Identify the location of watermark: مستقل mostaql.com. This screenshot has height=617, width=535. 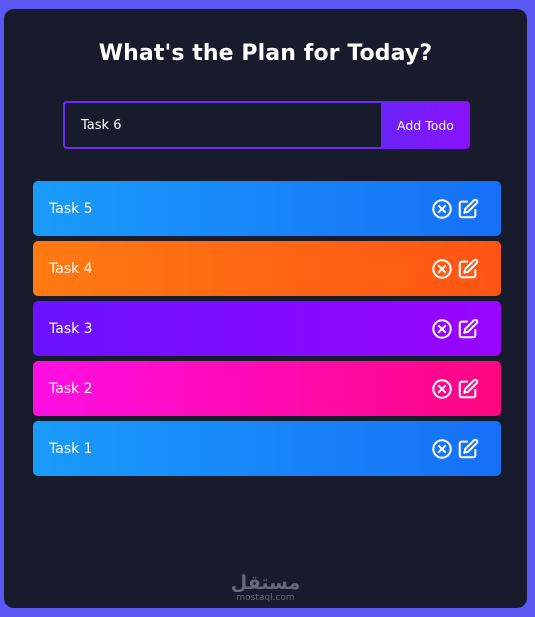
(265, 588).